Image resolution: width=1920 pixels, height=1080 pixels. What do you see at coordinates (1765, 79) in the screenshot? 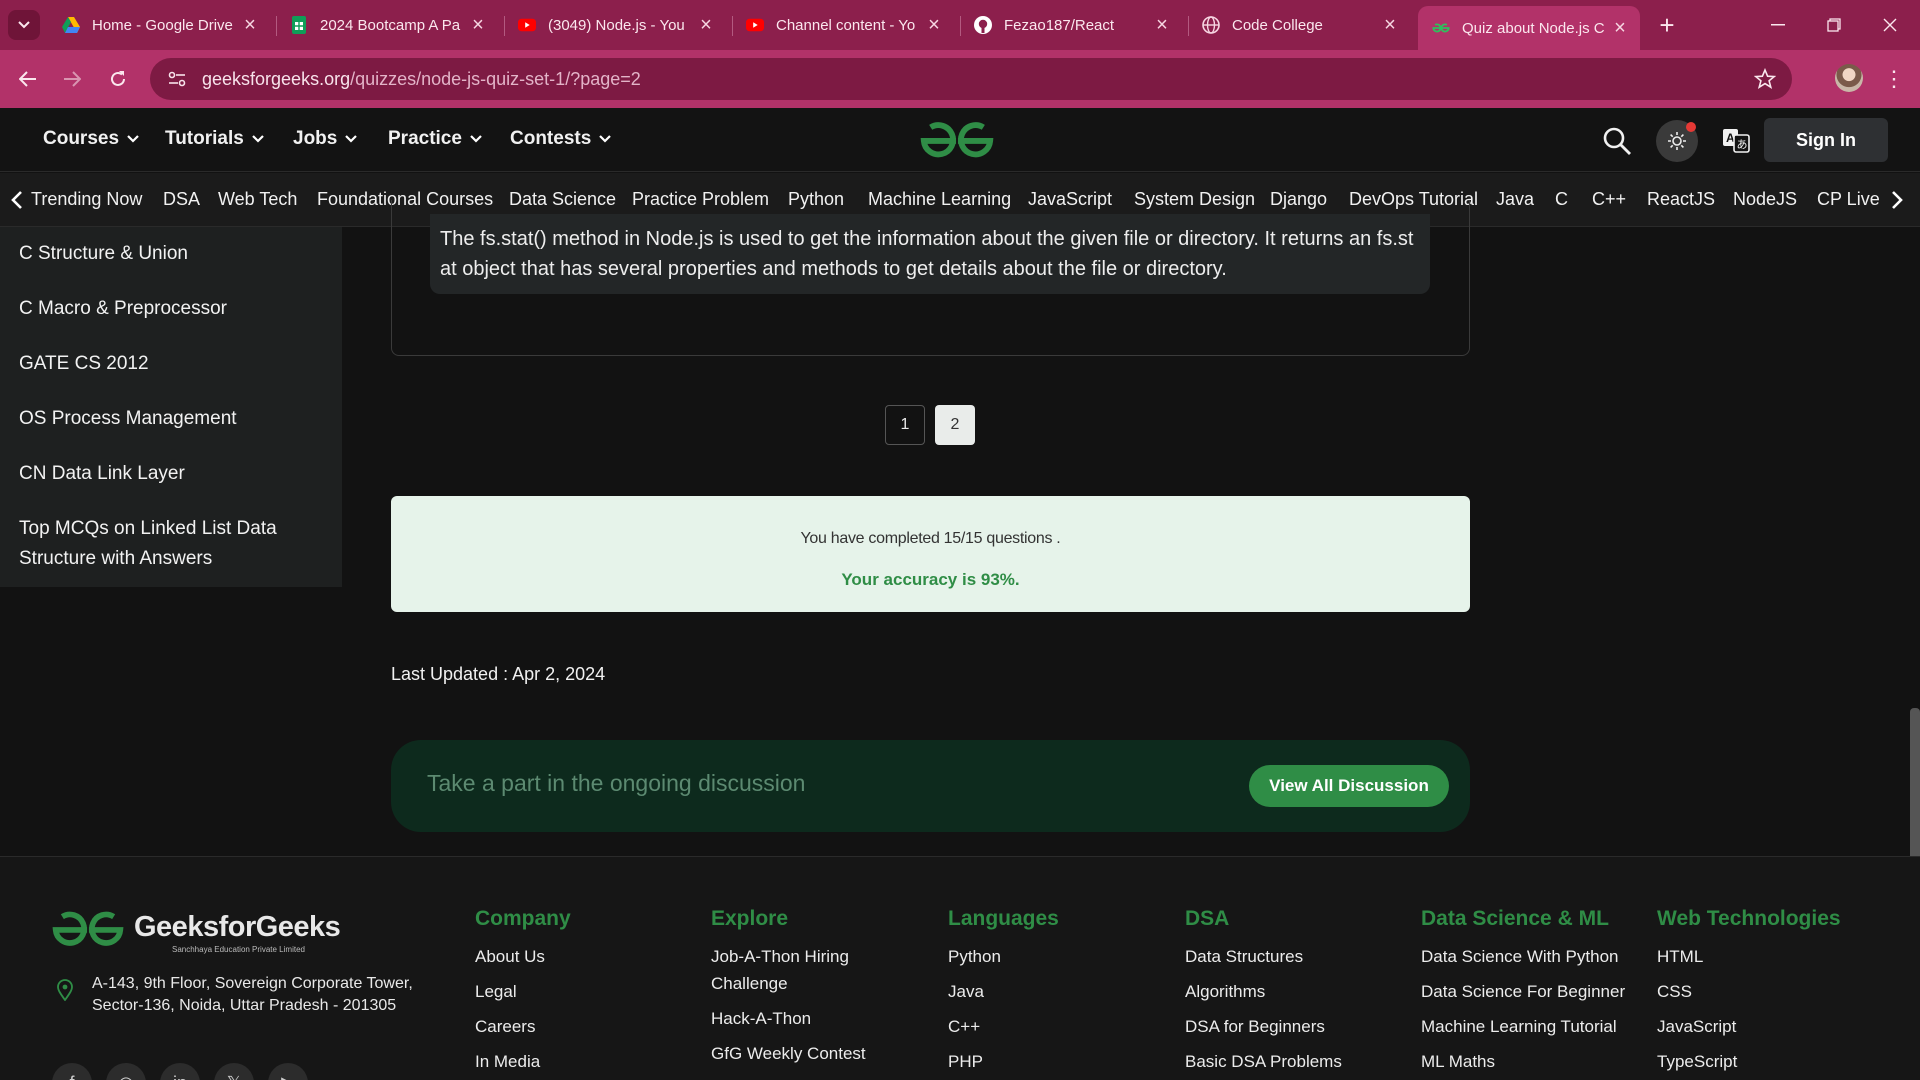
I see `bookmark-star-icon` at bounding box center [1765, 79].